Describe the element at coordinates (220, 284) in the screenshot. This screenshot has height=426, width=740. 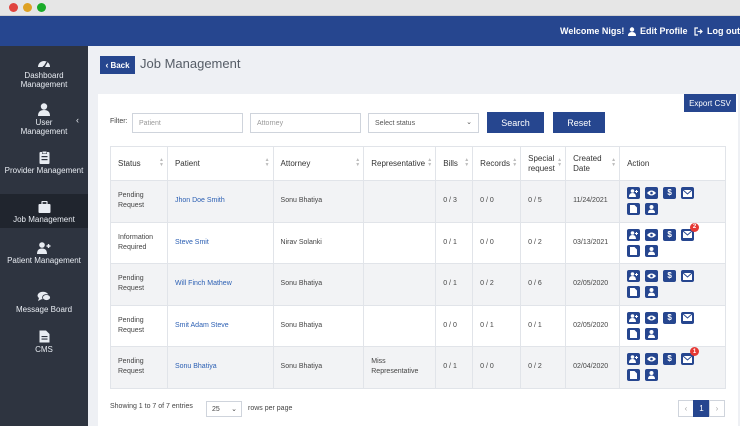
I see `patient-link: Will Finch Mathew` at that location.